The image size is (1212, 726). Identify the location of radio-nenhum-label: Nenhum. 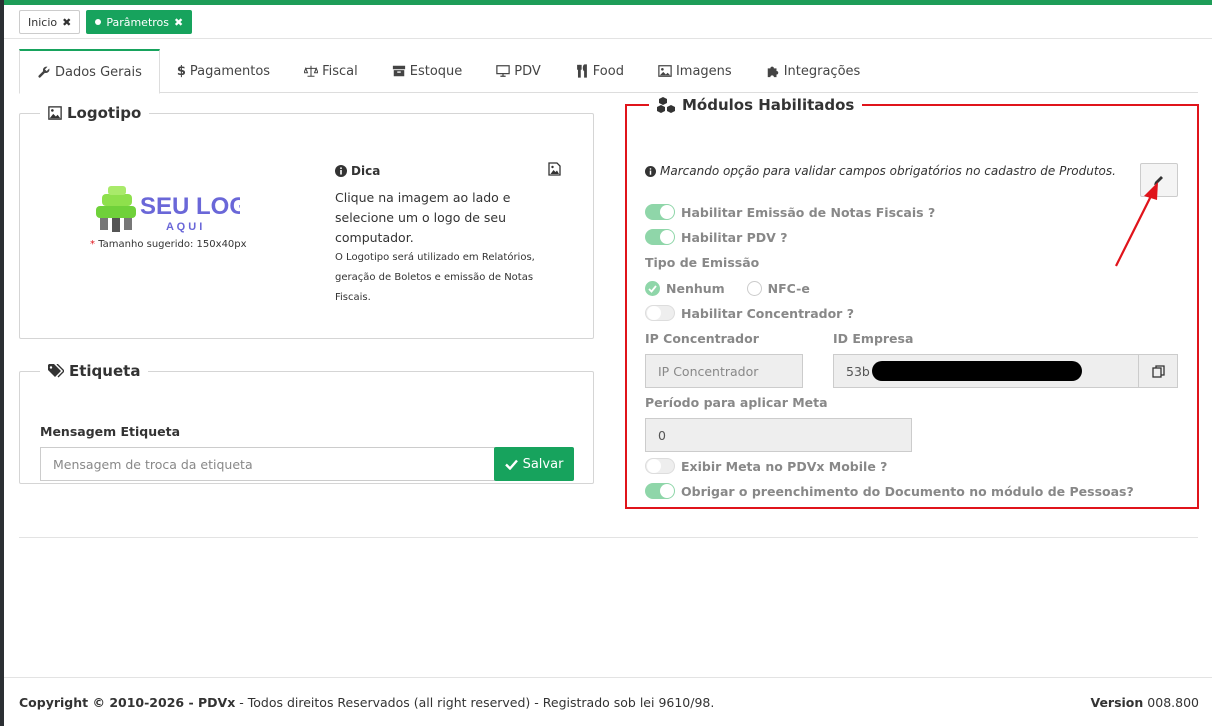
(695, 288).